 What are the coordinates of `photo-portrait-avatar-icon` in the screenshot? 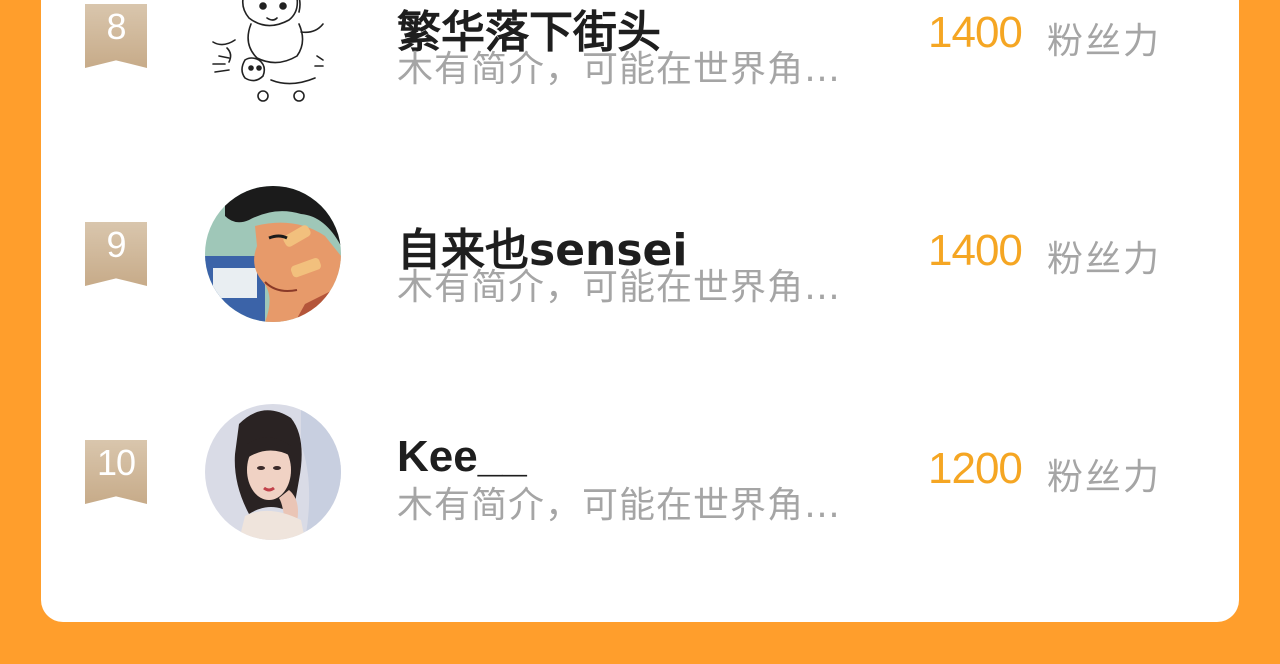 It's located at (273, 472).